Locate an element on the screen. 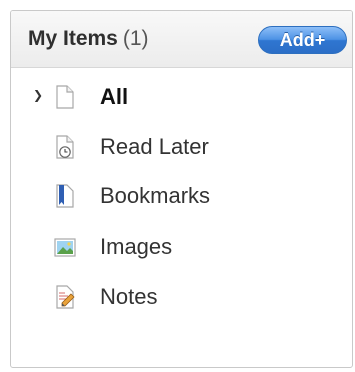  list-item-images: Images is located at coordinates (181, 247).